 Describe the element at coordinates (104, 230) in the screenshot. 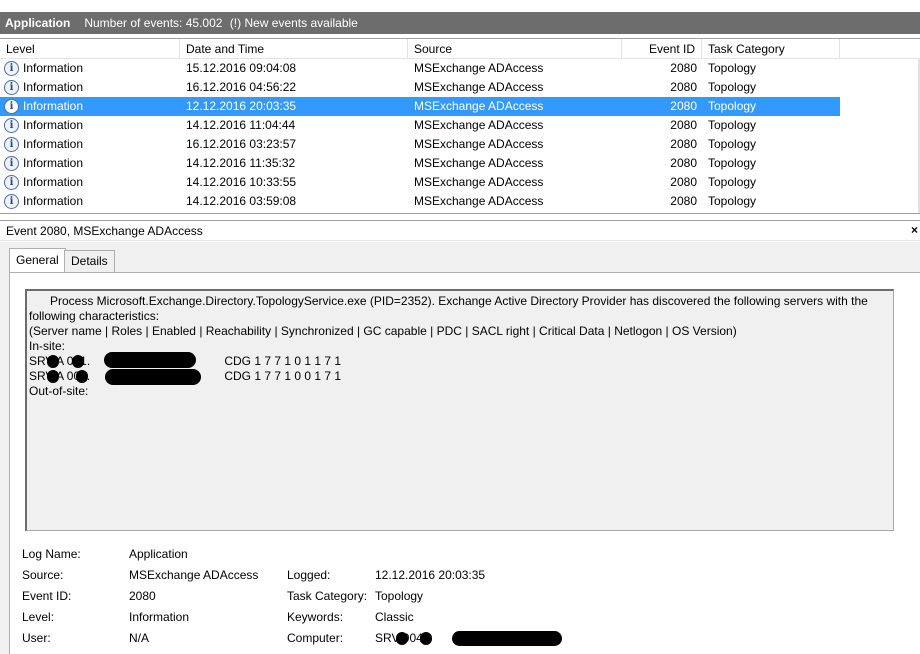

I see `event-detail-title: Event 2080, MSExchange ADAccess` at that location.